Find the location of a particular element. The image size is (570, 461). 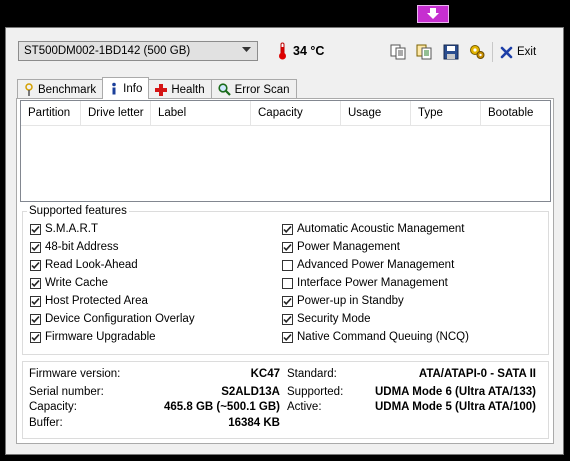

checkbox-interface-power-management is located at coordinates (287, 283).